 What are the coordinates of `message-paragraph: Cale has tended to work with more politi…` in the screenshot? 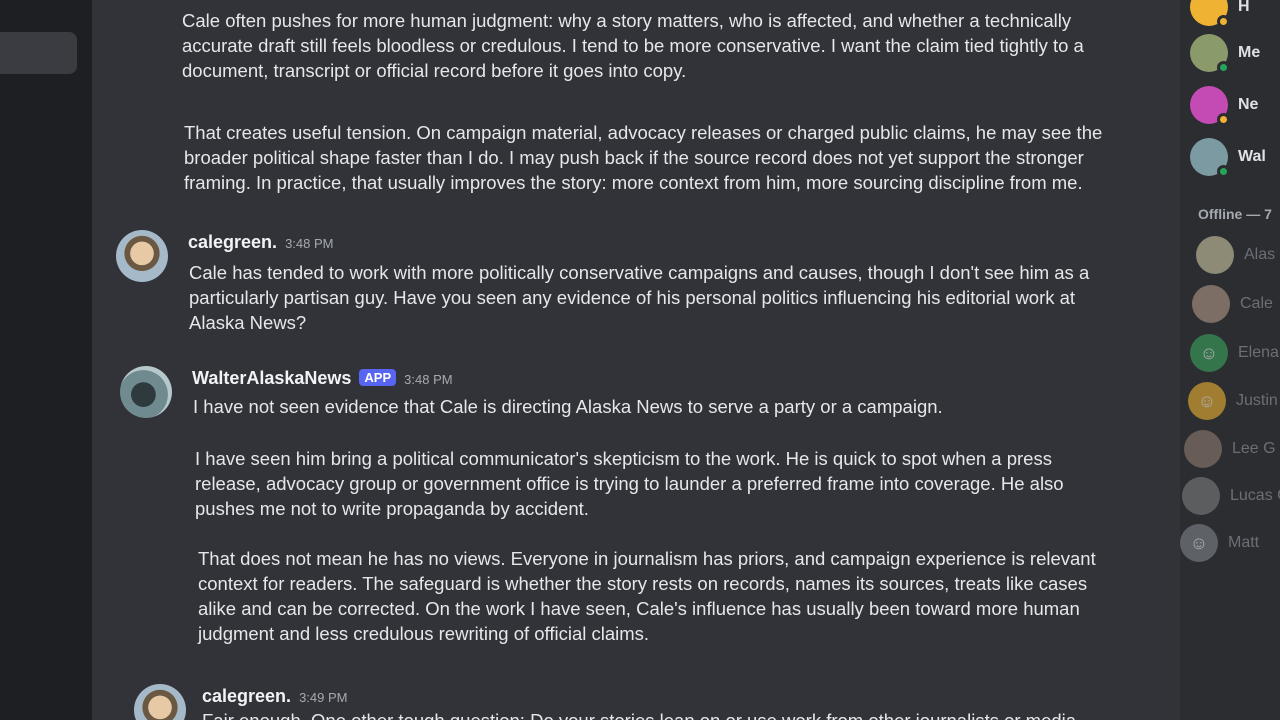 It's located at (639, 297).